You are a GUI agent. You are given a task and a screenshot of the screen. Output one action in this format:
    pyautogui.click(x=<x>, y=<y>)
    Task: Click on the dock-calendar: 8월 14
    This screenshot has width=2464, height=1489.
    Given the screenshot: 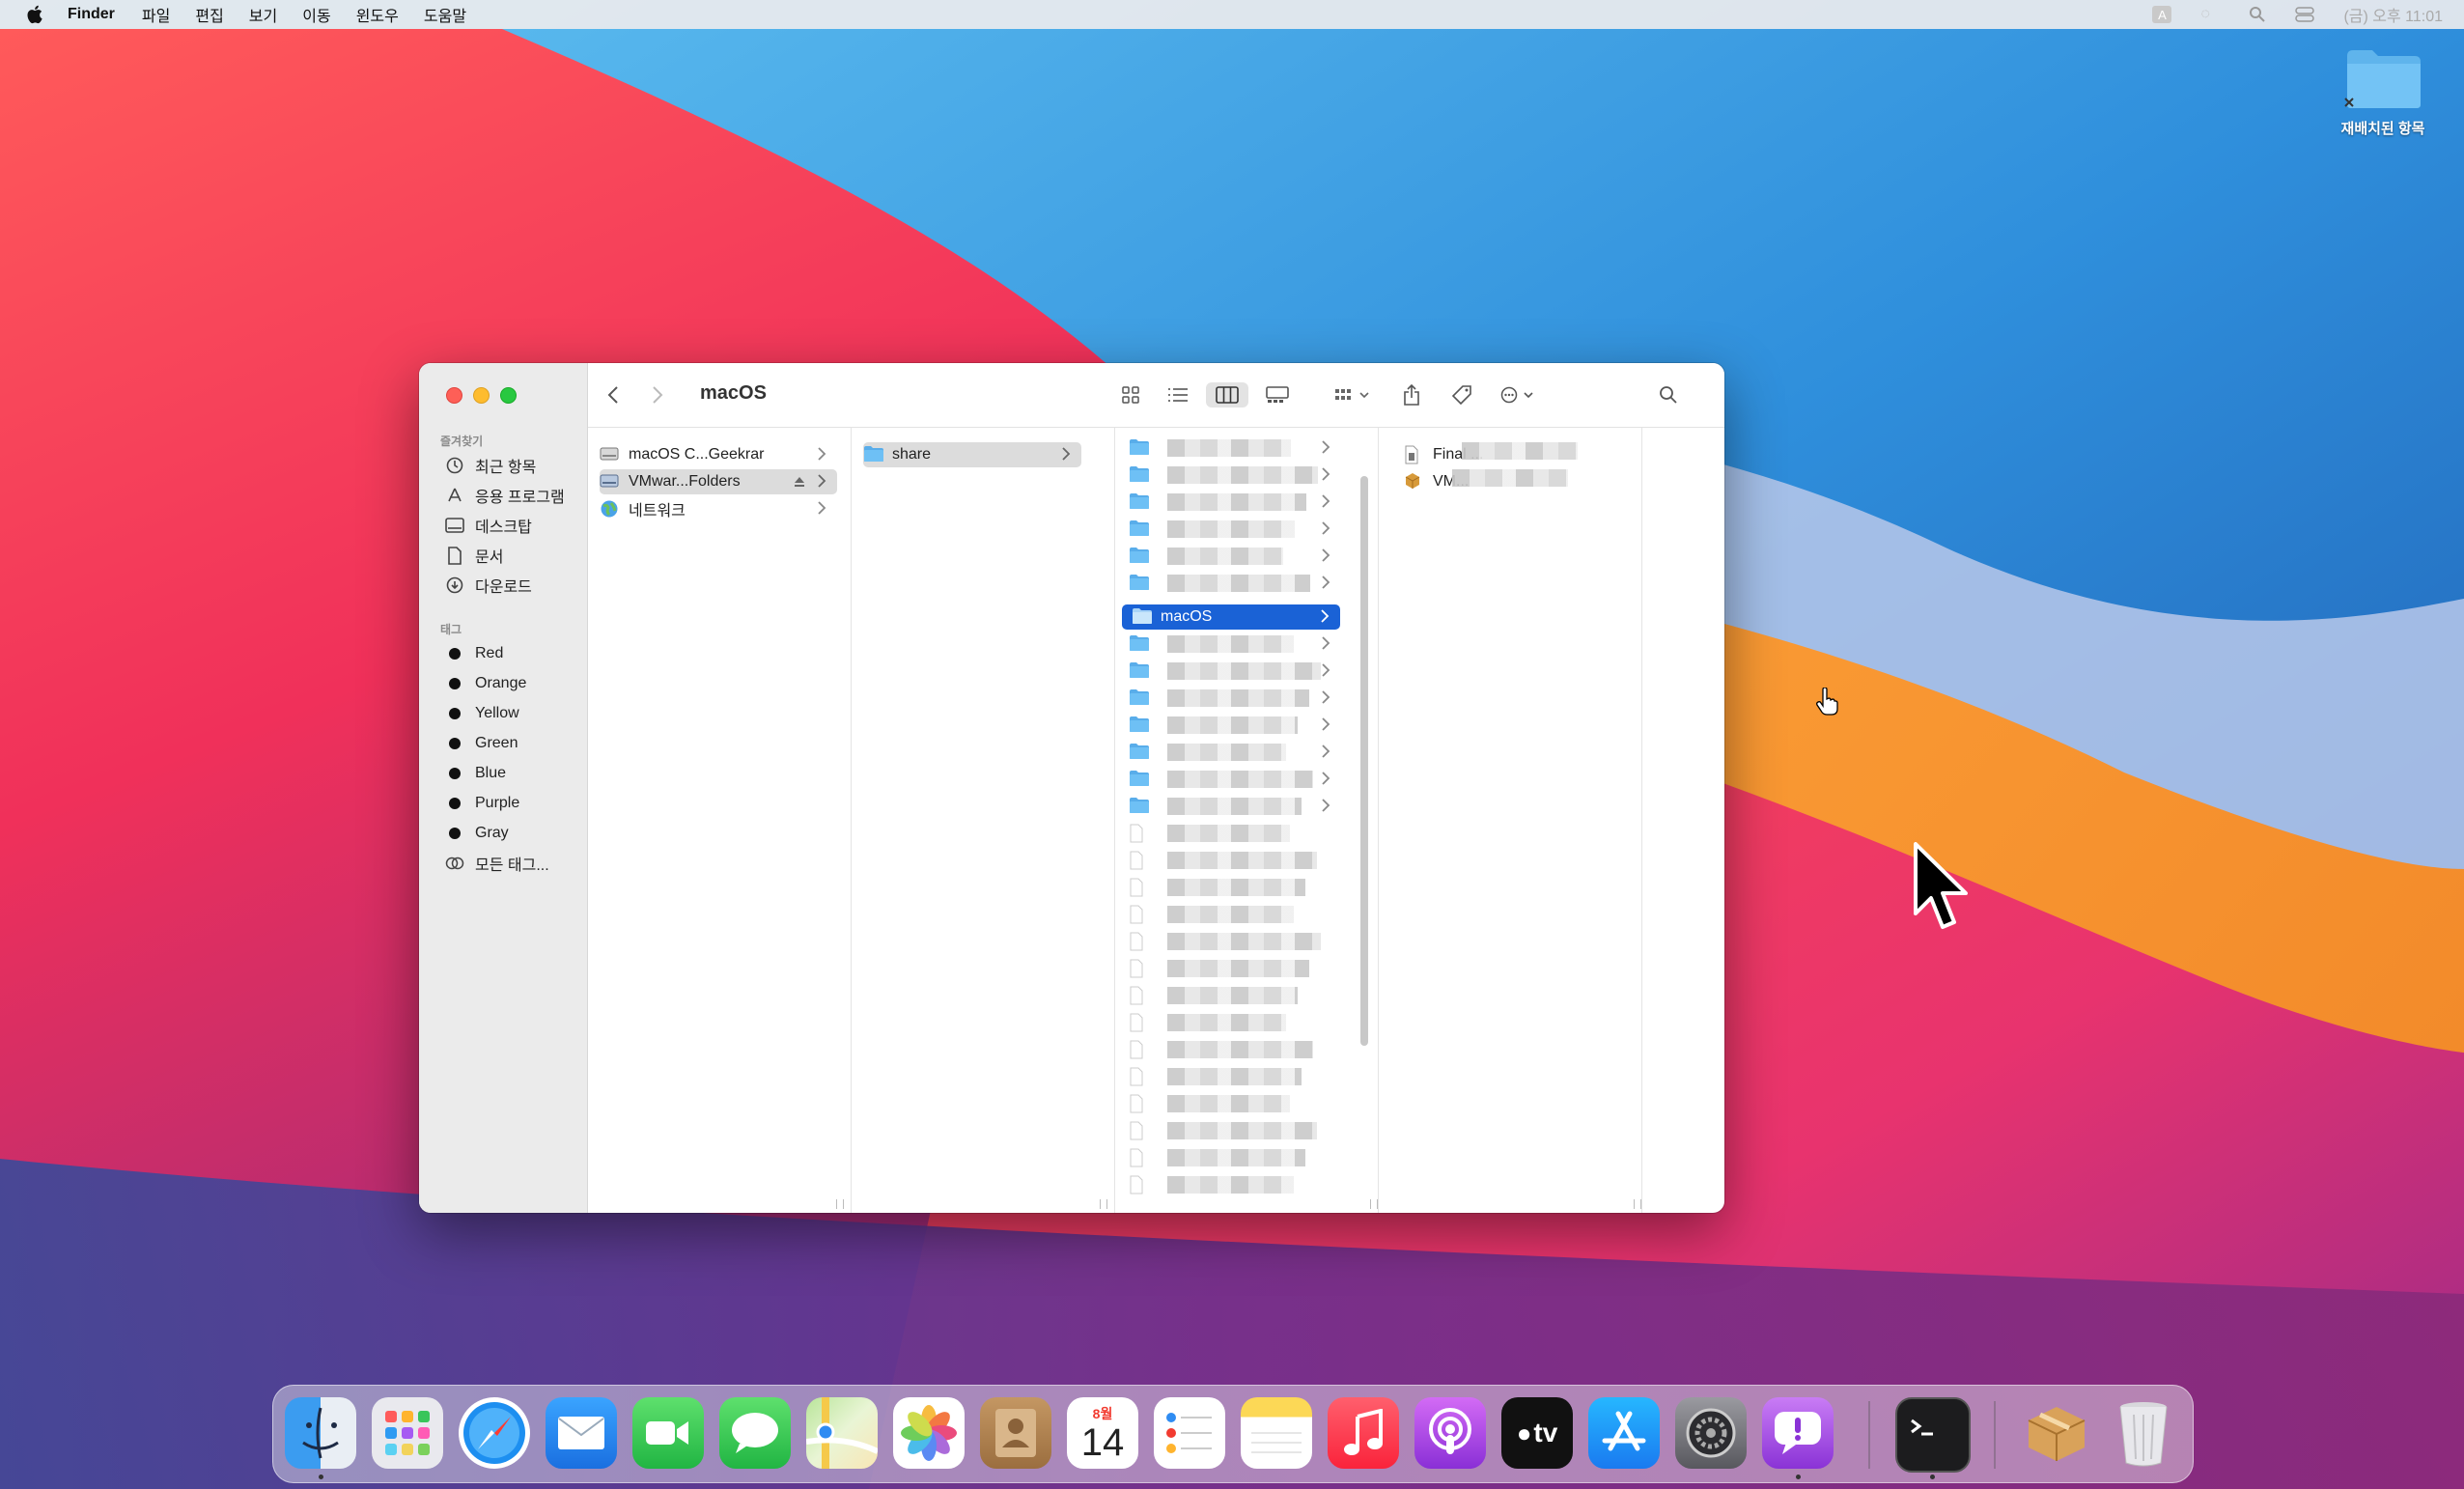 What is the action you would take?
    pyautogui.click(x=1102, y=1433)
    